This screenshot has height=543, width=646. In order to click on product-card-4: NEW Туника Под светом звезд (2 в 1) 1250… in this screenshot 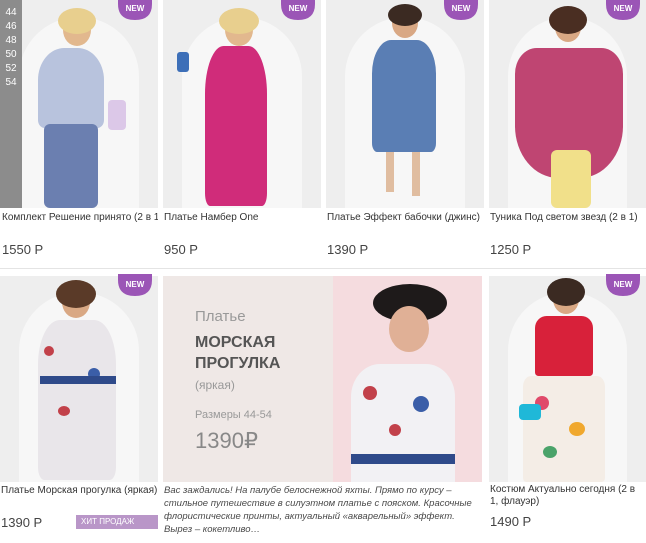, I will do `click(567, 131)`.